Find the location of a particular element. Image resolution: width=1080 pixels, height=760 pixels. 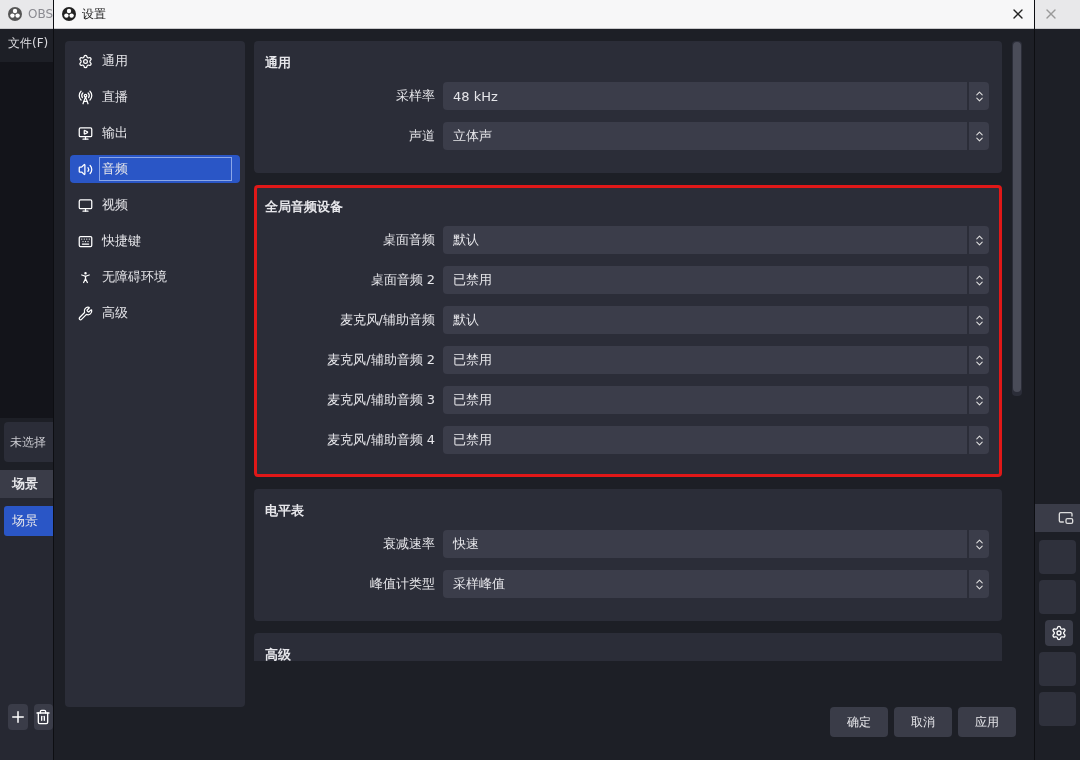

field-label: 声道 is located at coordinates (422, 136).